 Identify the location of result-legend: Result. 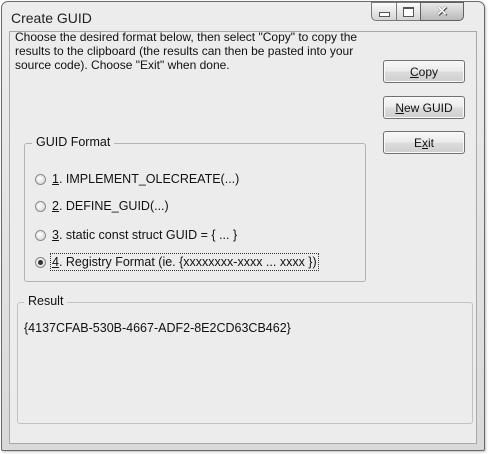
(46, 301).